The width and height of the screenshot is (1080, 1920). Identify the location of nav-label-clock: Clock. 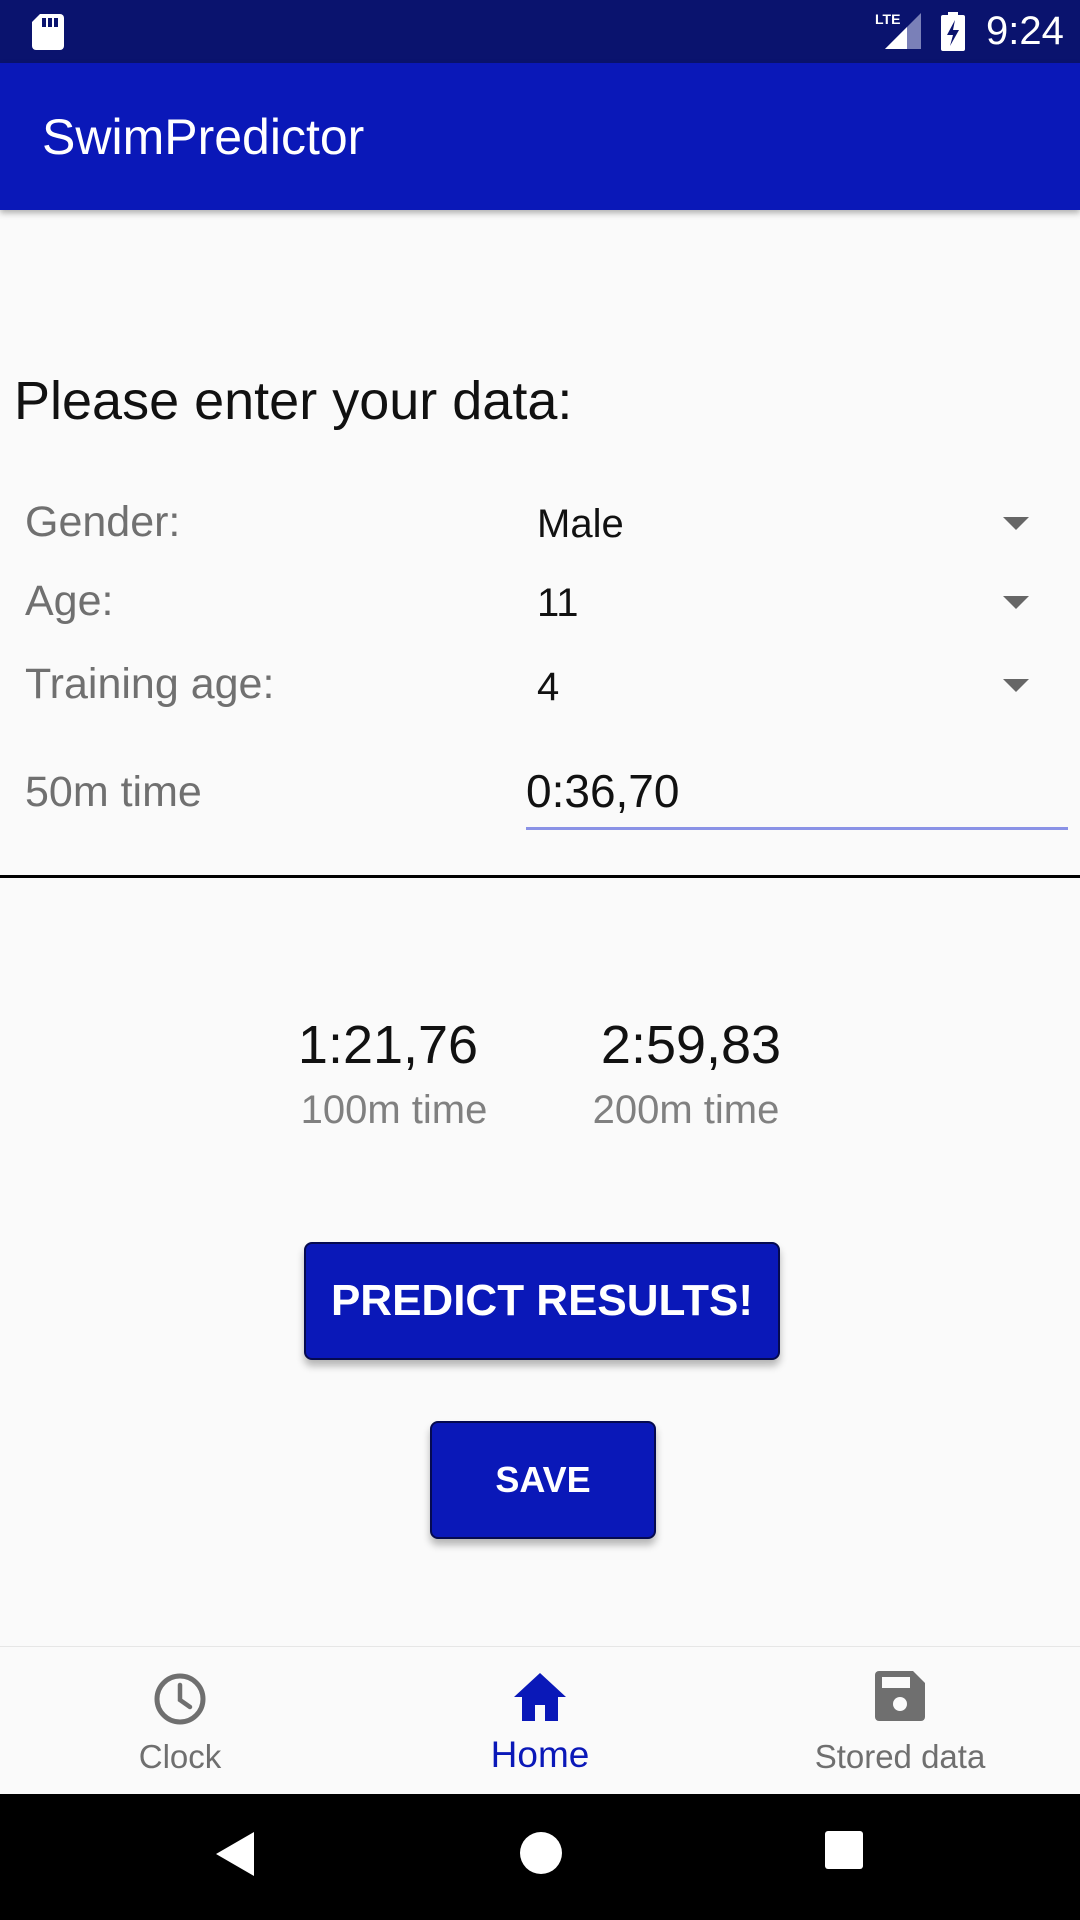
(180, 1756).